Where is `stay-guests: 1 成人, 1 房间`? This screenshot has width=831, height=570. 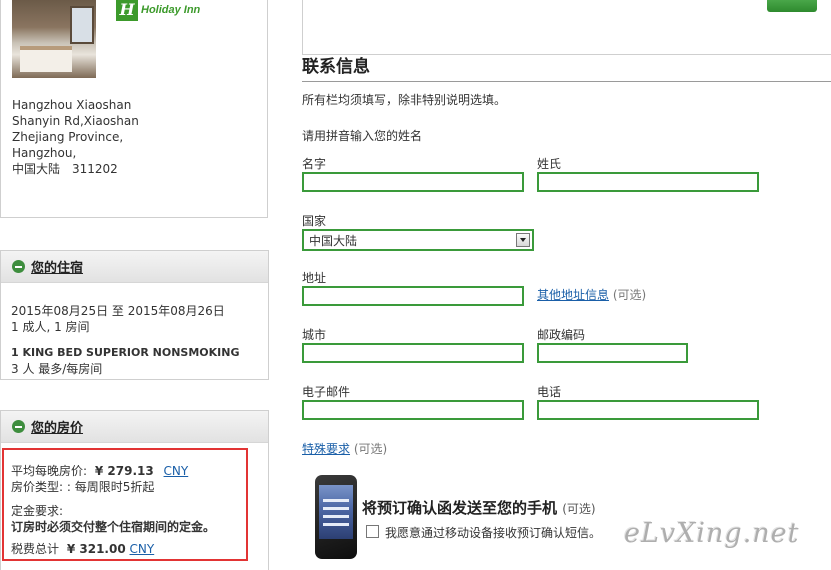
stay-guests: 1 成人, 1 房间 is located at coordinates (50, 327).